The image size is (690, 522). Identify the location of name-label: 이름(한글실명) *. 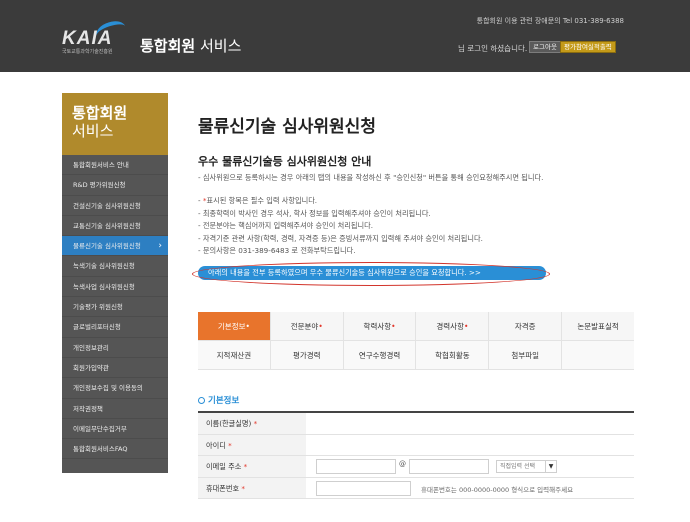
(252, 423).